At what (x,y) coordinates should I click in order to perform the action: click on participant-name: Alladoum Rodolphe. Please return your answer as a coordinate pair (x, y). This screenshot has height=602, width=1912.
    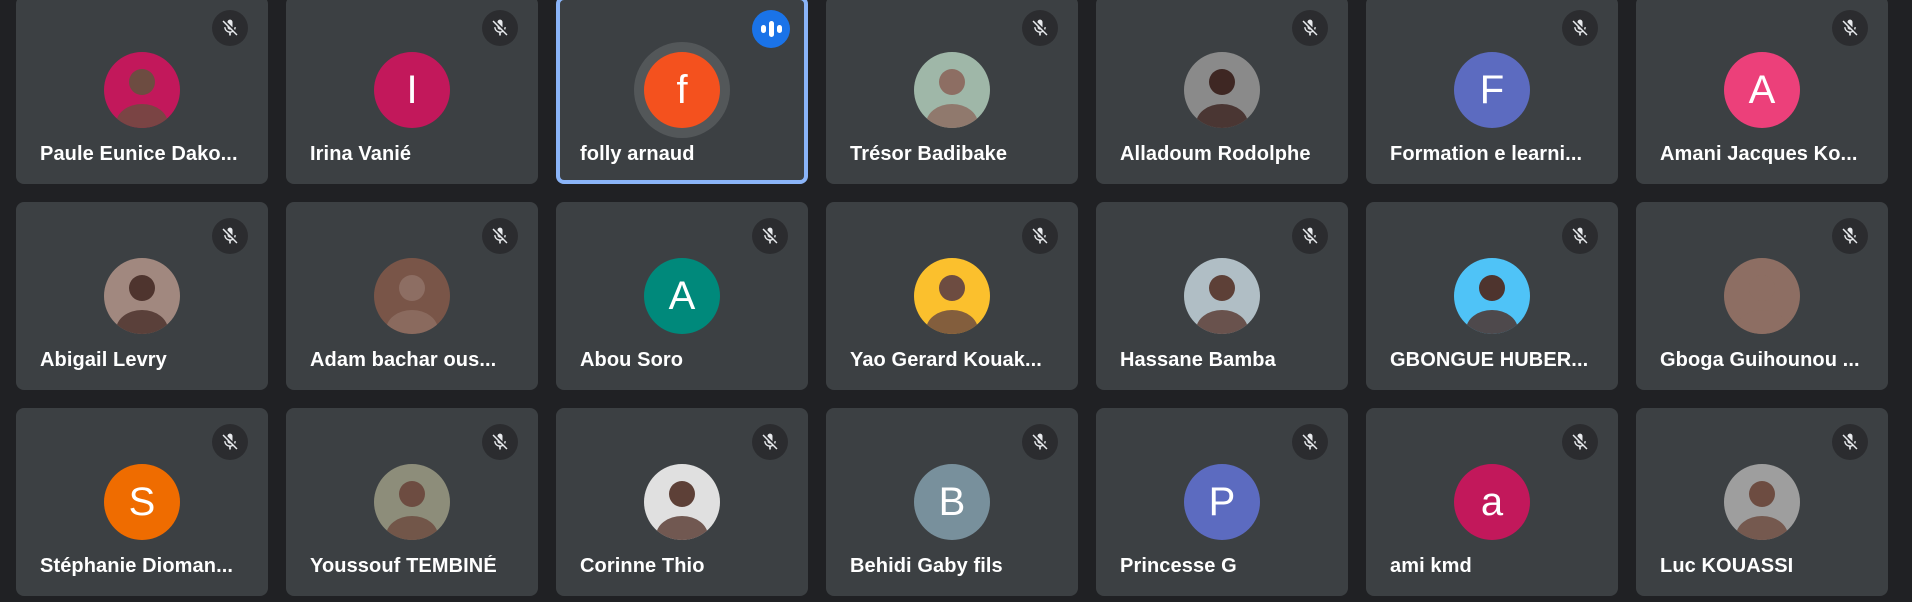
    Looking at the image, I should click on (1215, 154).